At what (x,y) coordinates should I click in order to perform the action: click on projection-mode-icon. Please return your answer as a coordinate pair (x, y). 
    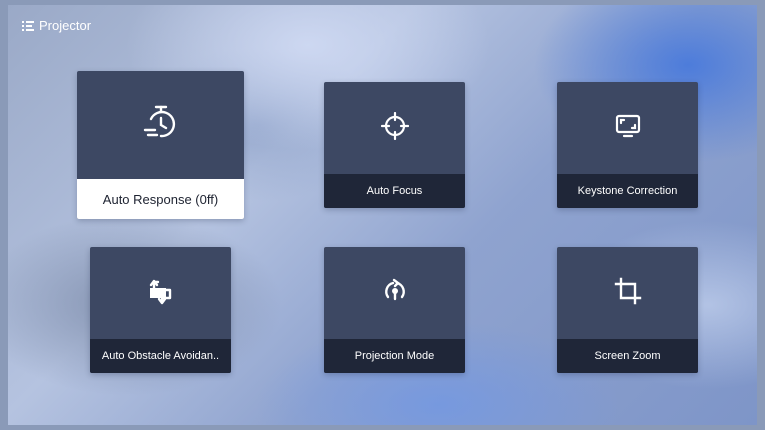
    Looking at the image, I should click on (395, 293).